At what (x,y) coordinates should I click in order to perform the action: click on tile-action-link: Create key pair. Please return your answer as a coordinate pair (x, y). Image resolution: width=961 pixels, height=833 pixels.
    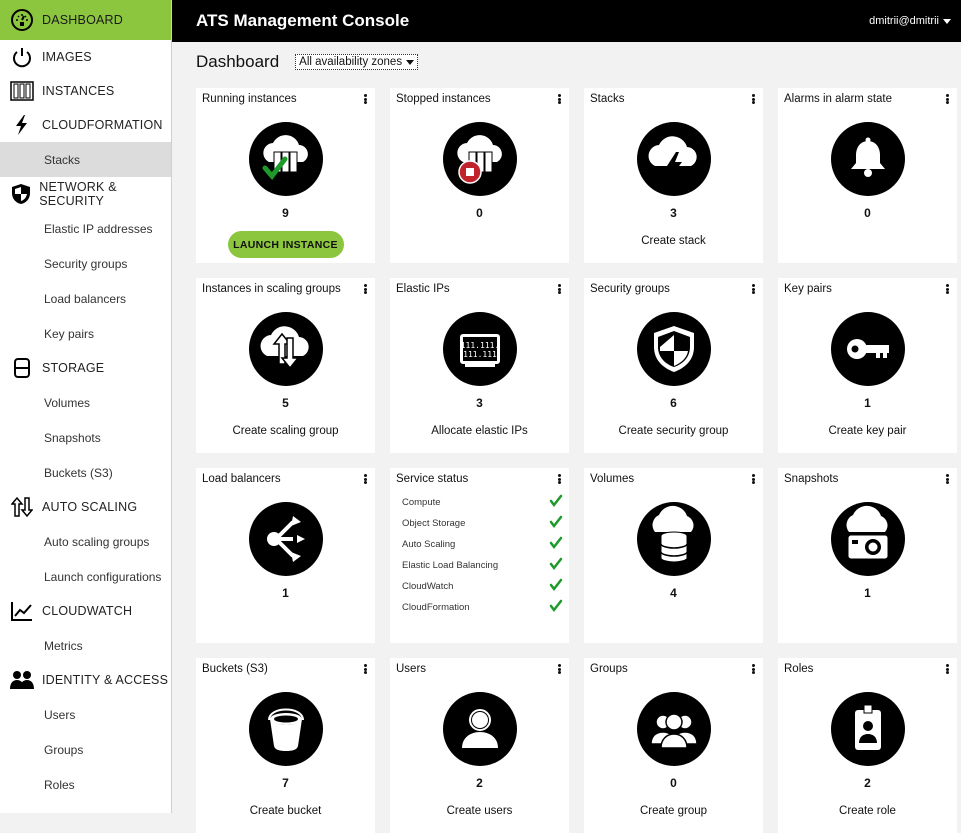
    Looking at the image, I should click on (867, 431).